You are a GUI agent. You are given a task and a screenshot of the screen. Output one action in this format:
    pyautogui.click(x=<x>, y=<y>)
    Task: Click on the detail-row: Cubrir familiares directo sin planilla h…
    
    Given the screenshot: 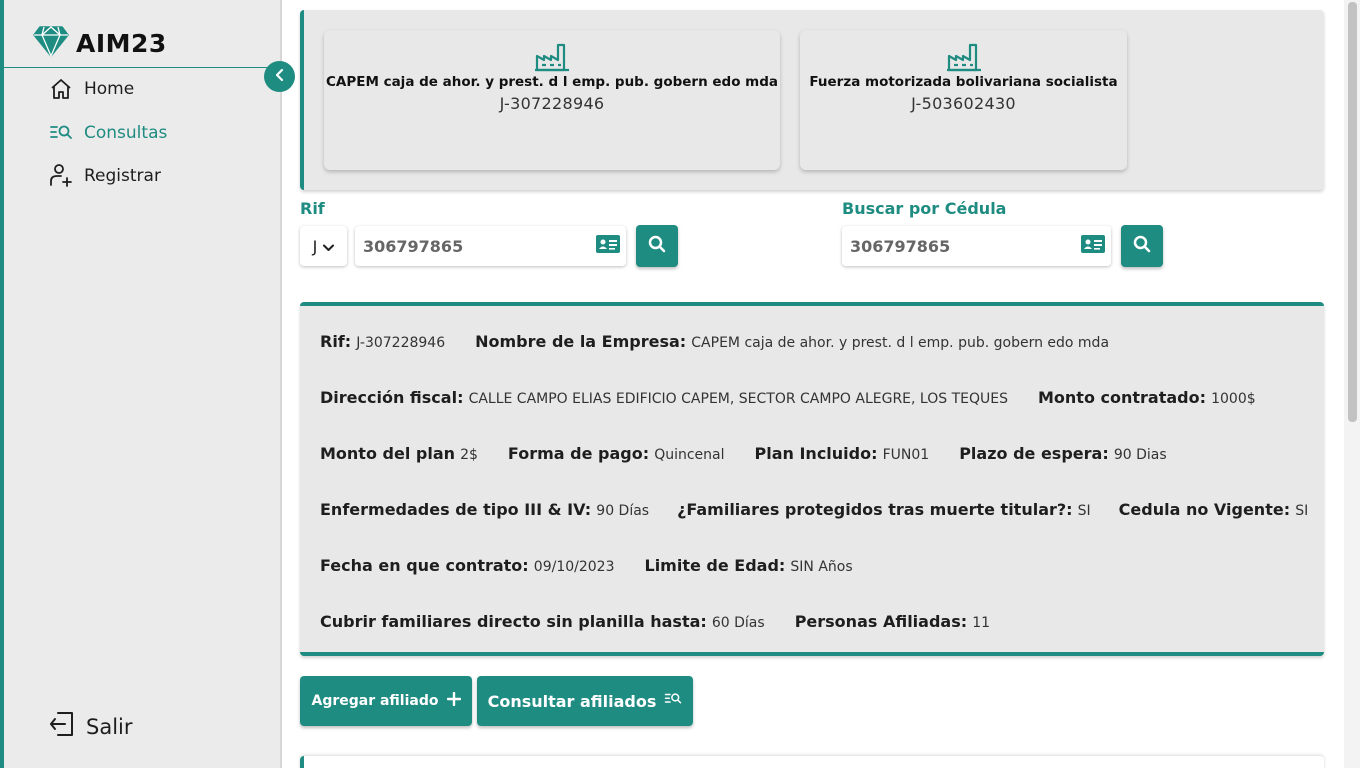 What is the action you would take?
    pyautogui.click(x=655, y=621)
    